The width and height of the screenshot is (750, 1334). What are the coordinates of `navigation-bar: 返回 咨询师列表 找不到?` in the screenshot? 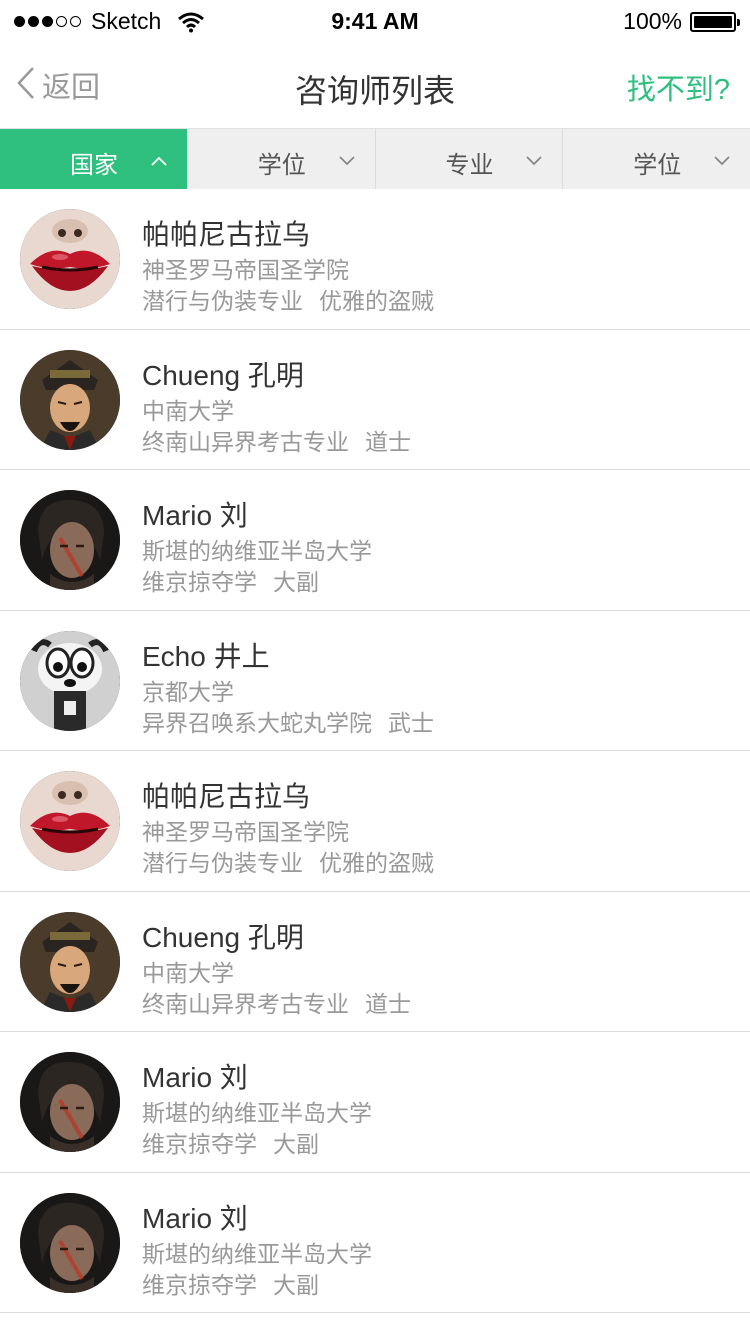 It's located at (375, 86).